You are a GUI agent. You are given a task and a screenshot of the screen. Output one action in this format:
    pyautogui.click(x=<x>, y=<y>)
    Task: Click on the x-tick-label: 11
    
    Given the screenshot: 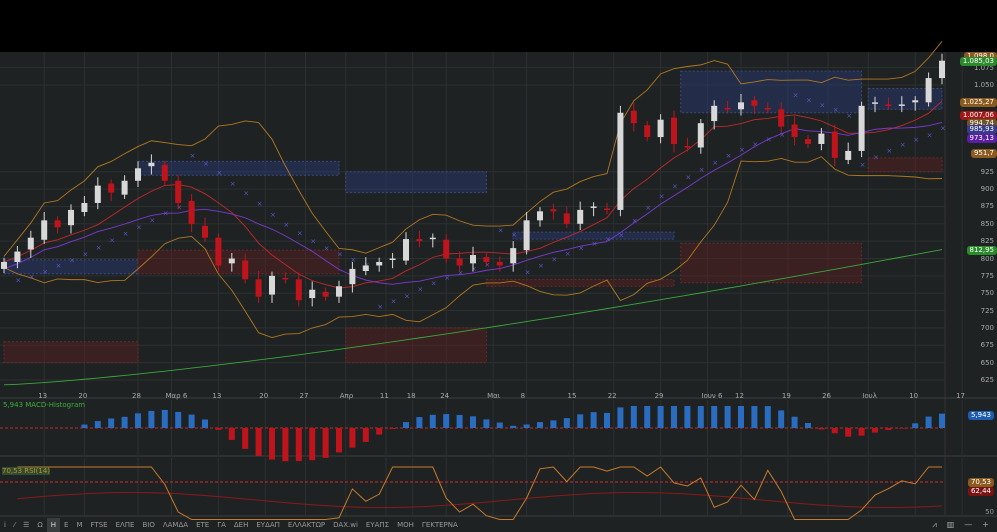 What is the action you would take?
    pyautogui.click(x=384, y=396)
    